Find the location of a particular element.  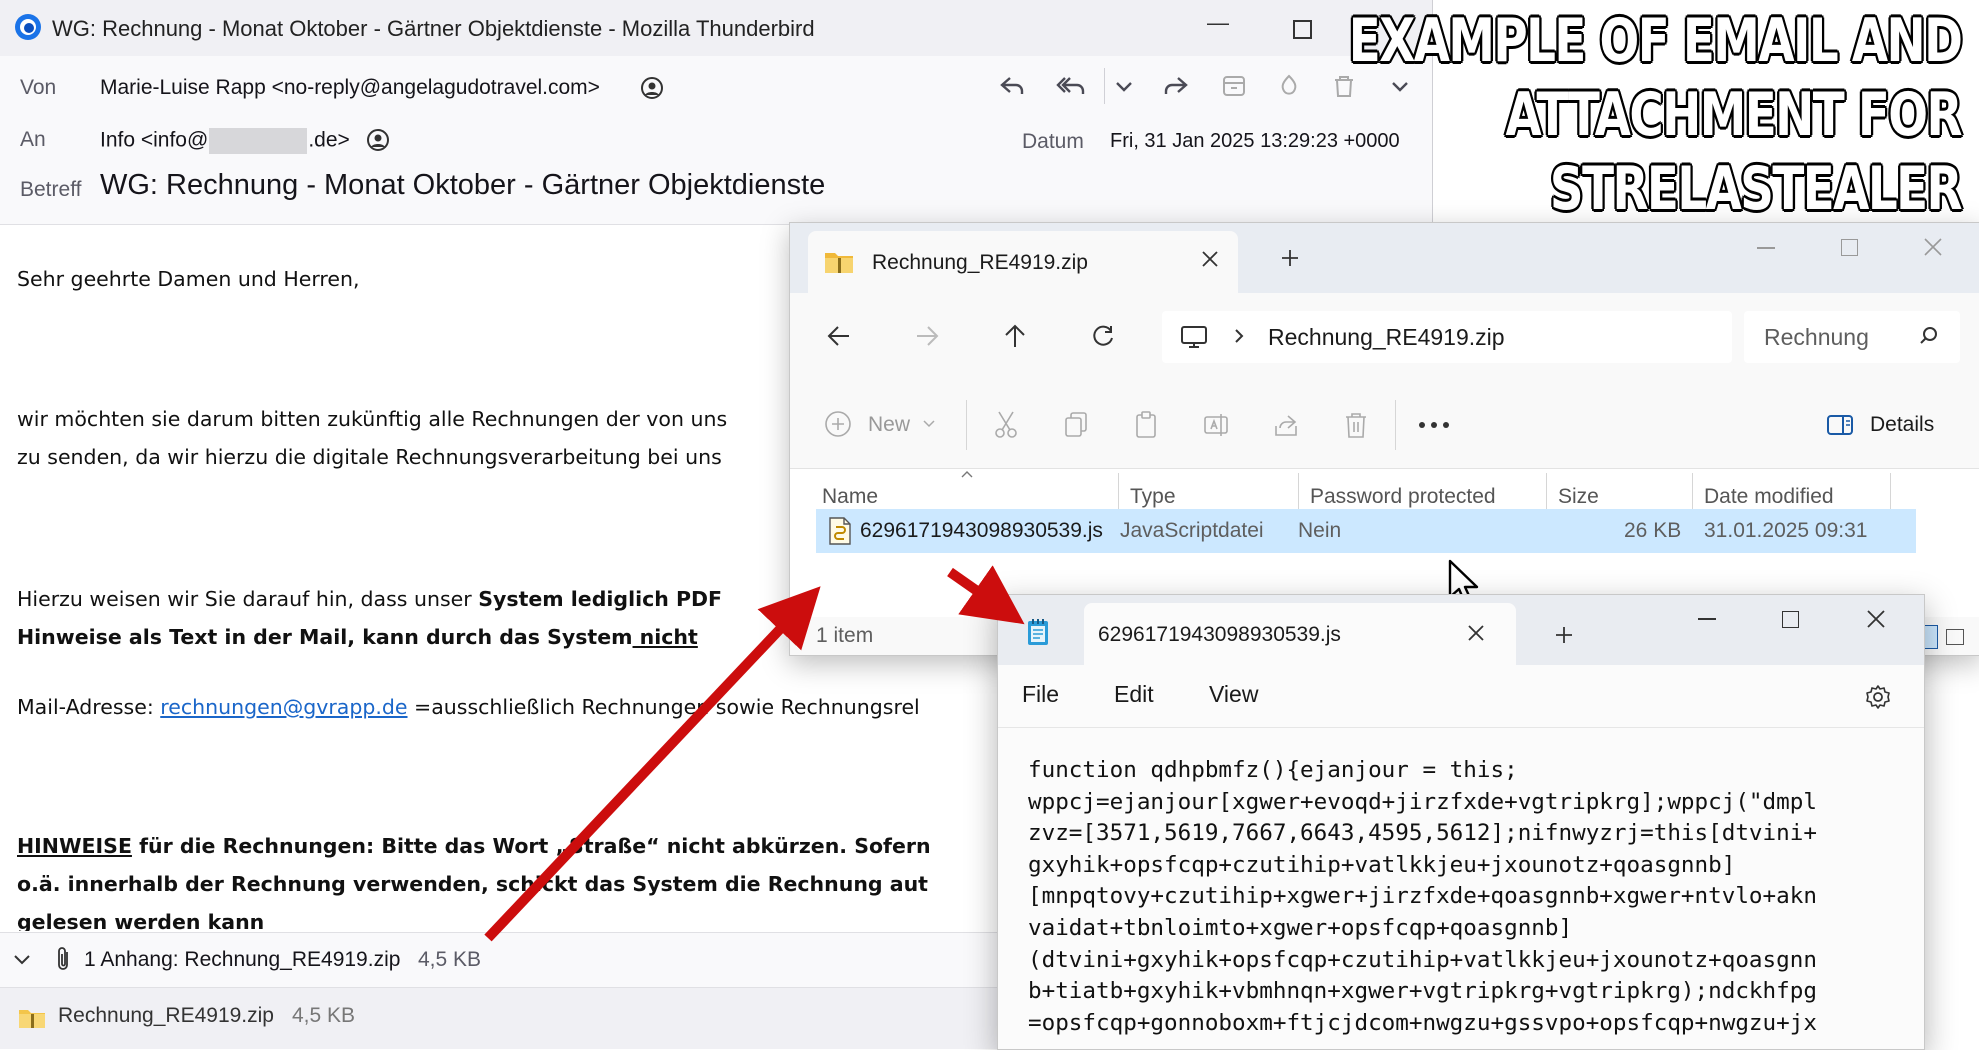

search-box: Rechnung is located at coordinates (1852, 337).